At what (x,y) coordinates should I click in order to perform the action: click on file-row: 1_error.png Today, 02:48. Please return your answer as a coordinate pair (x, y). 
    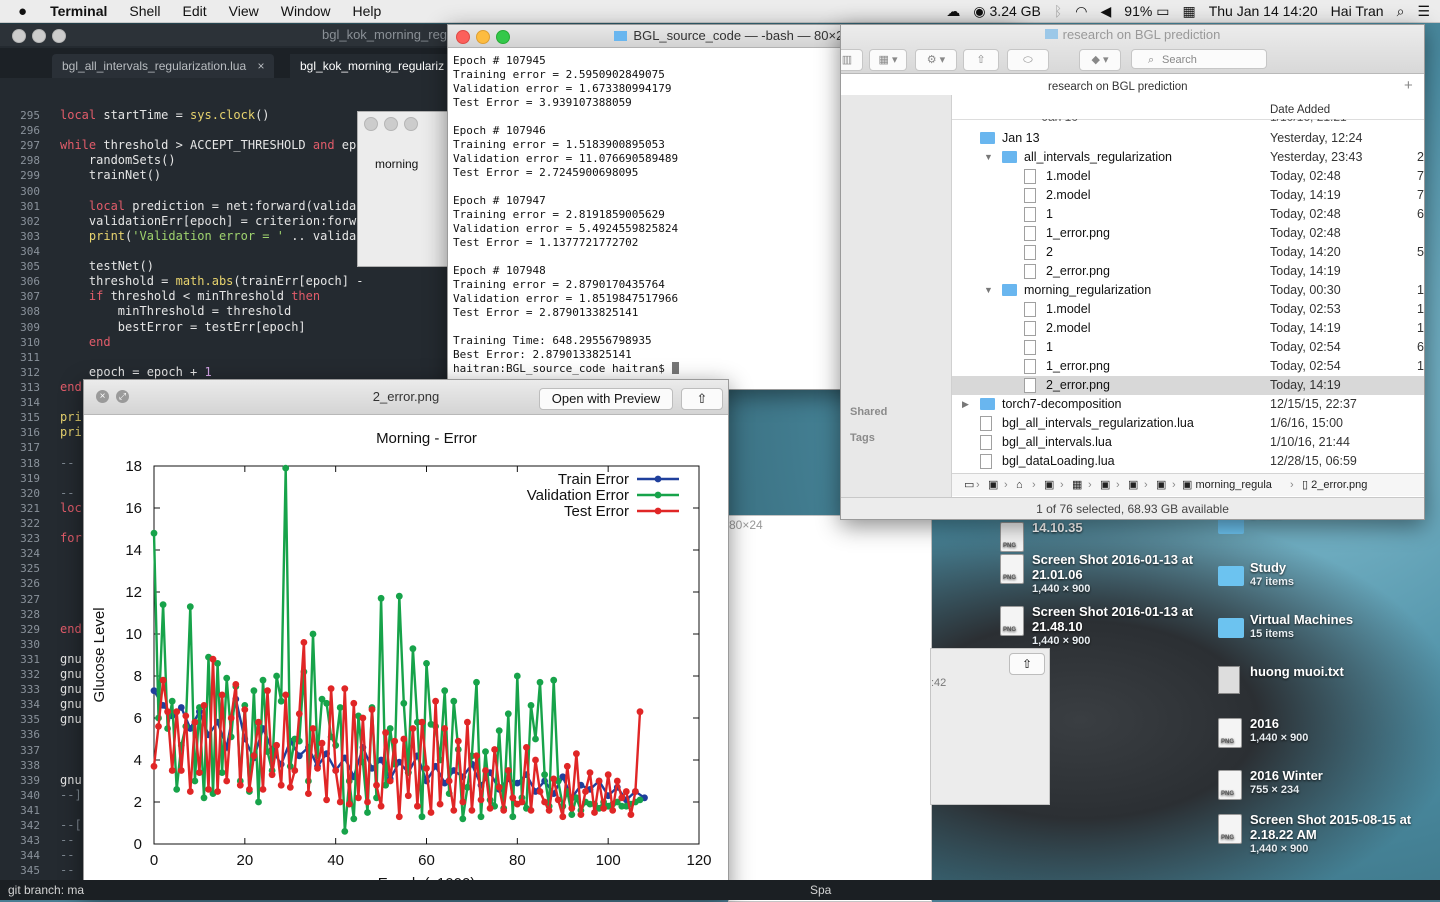
    Looking at the image, I should click on (1188, 233).